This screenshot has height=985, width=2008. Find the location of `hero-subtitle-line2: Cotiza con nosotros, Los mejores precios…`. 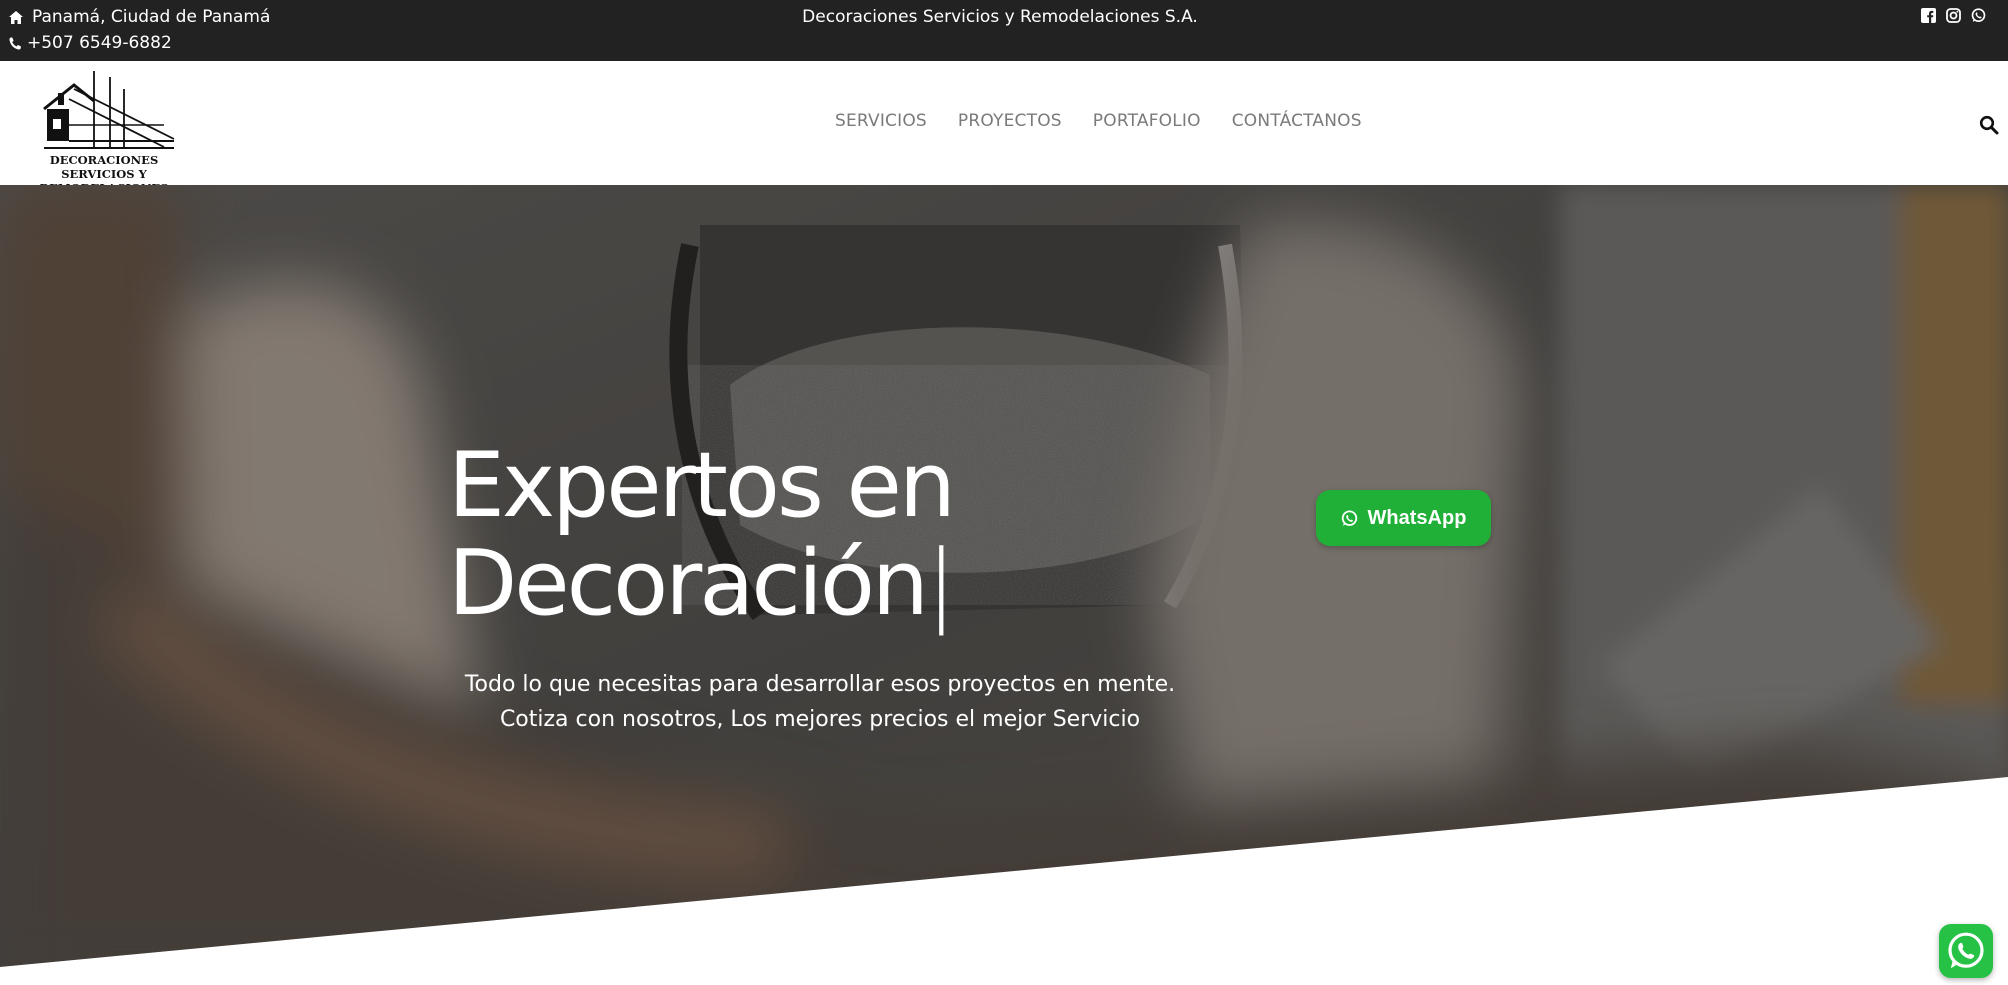

hero-subtitle-line2: Cotiza con nosotros, Los mejores precios… is located at coordinates (820, 719).